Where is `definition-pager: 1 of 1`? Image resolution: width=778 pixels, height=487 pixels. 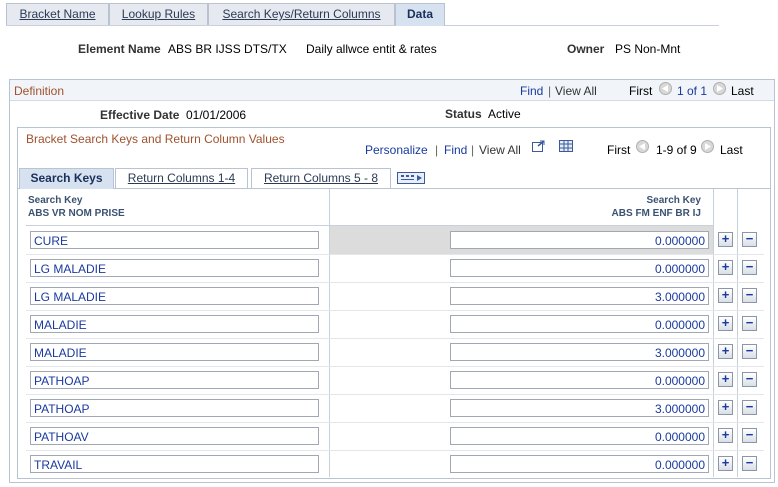 definition-pager: 1 of 1 is located at coordinates (692, 91).